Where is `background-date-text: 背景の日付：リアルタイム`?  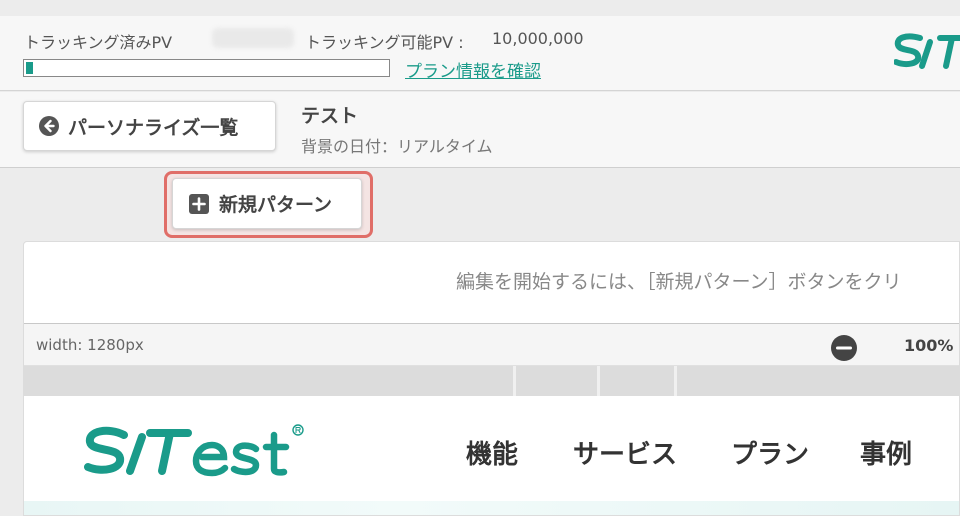
background-date-text: 背景の日付：リアルタイム is located at coordinates (397, 146).